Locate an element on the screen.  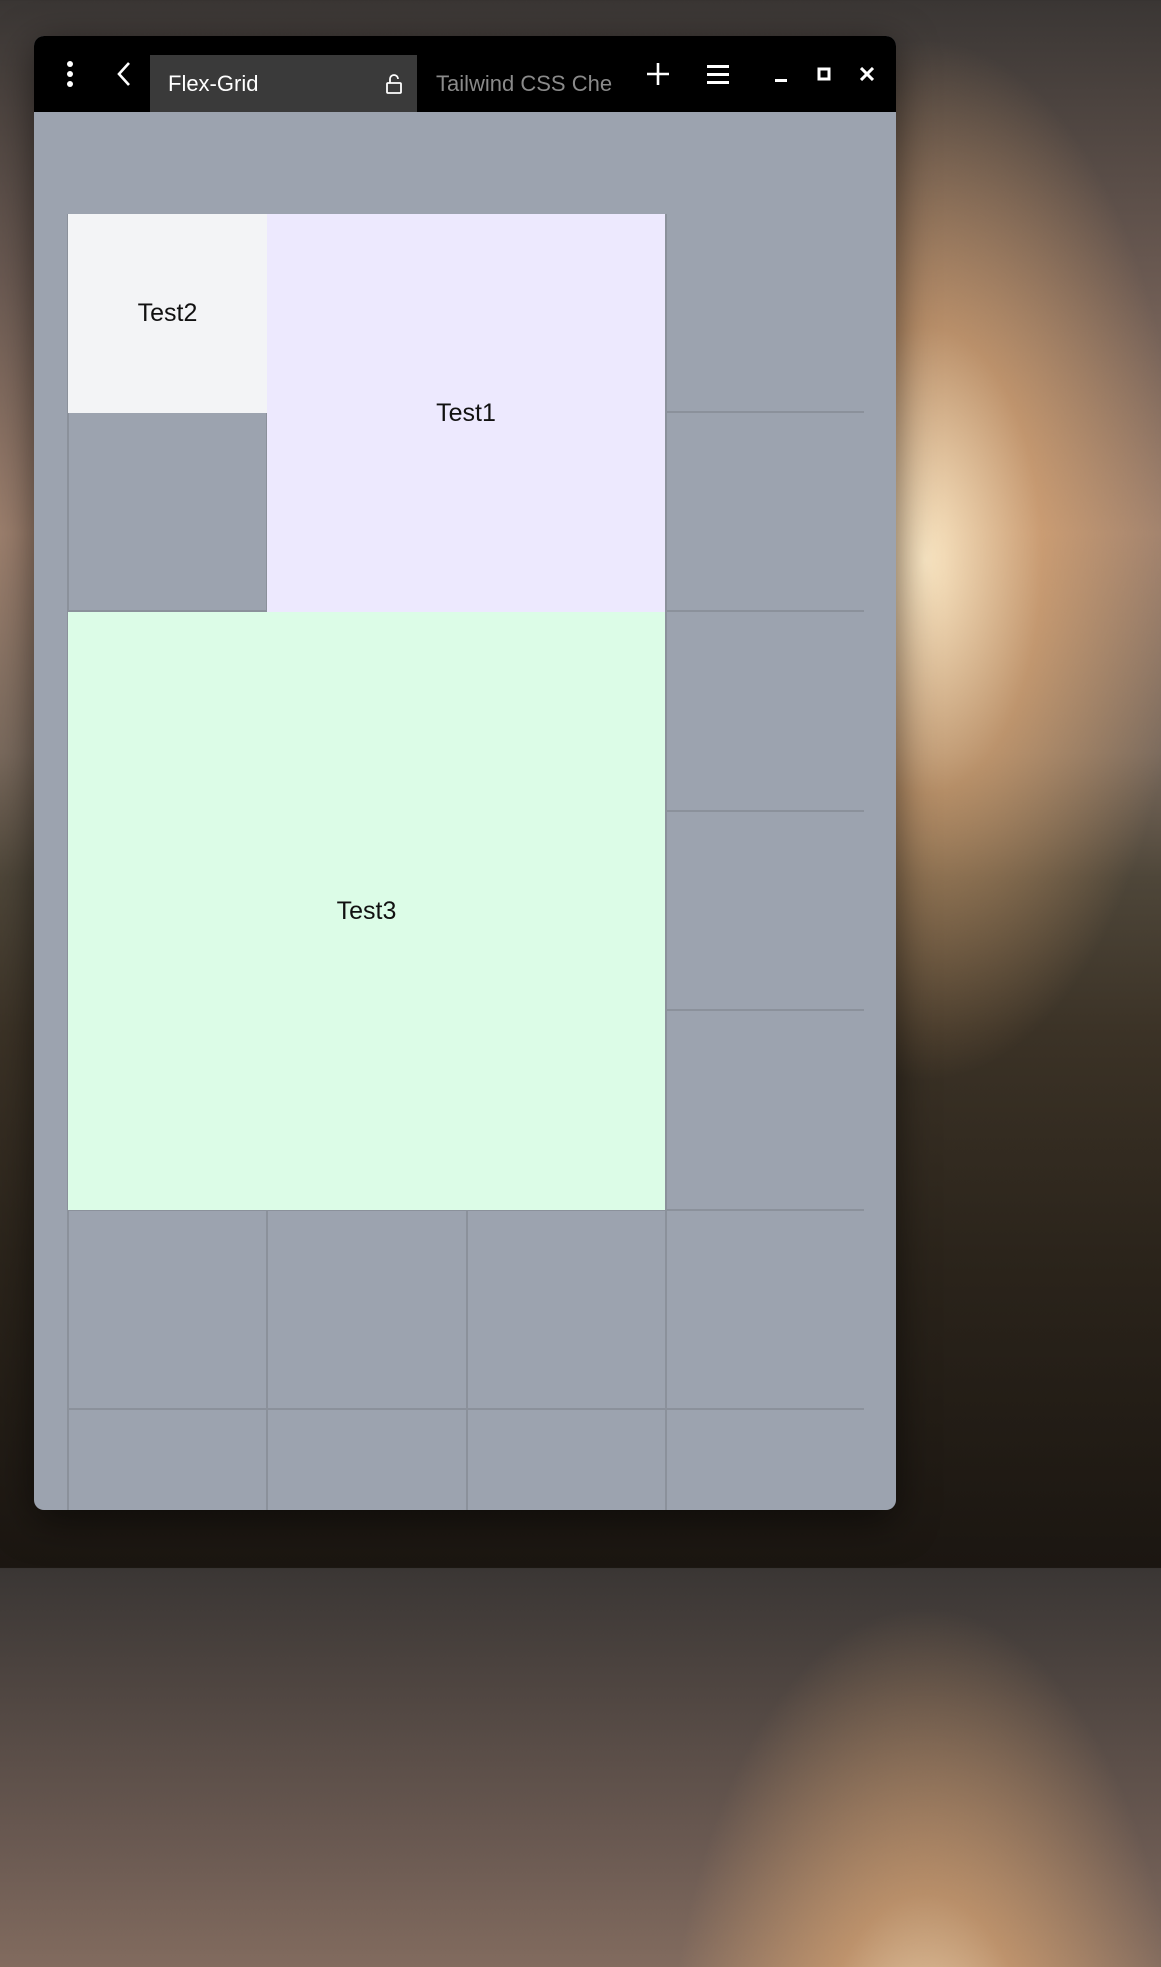
back-arrow-icon is located at coordinates (124, 74).